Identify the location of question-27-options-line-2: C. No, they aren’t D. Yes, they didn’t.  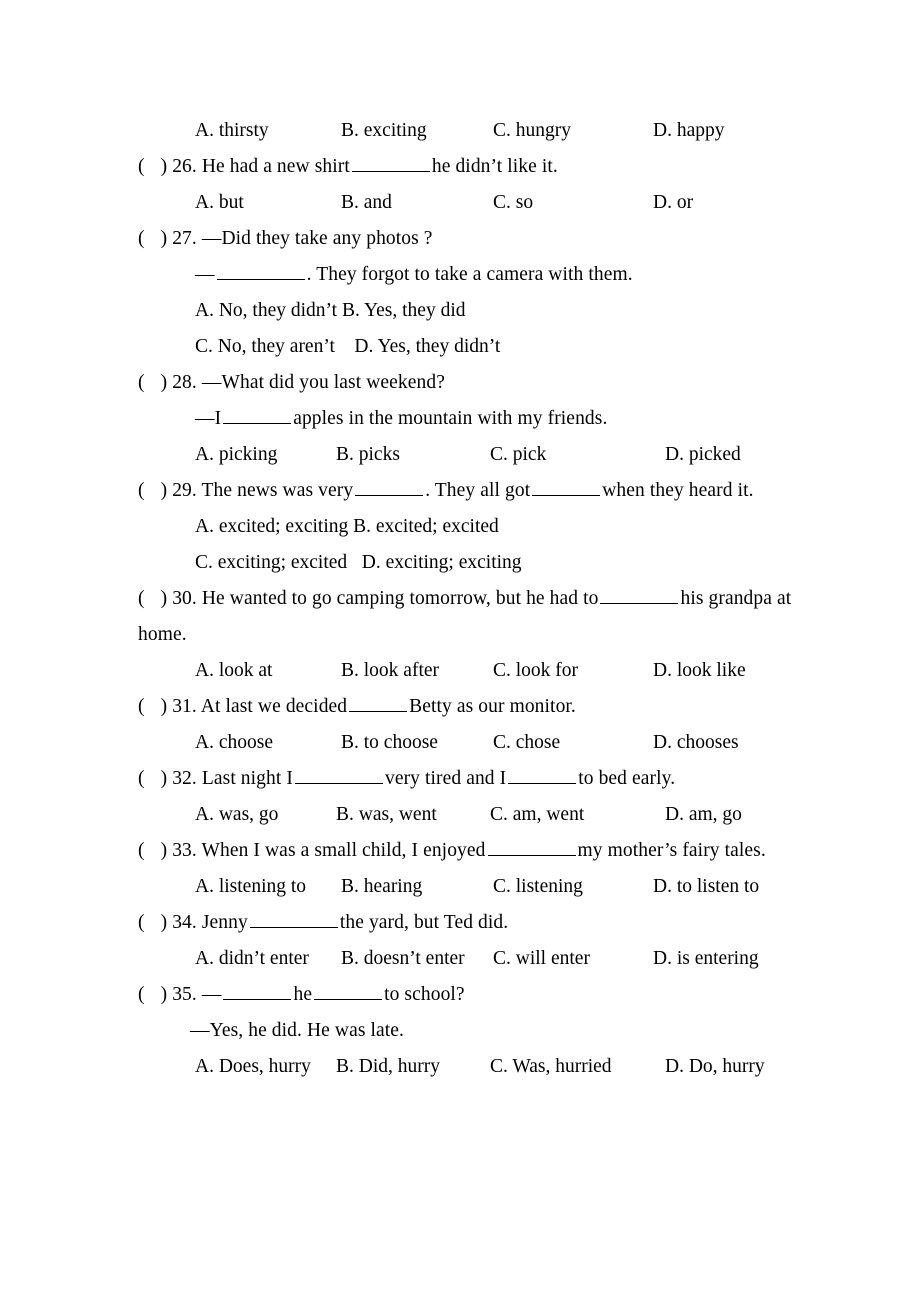
(468, 347).